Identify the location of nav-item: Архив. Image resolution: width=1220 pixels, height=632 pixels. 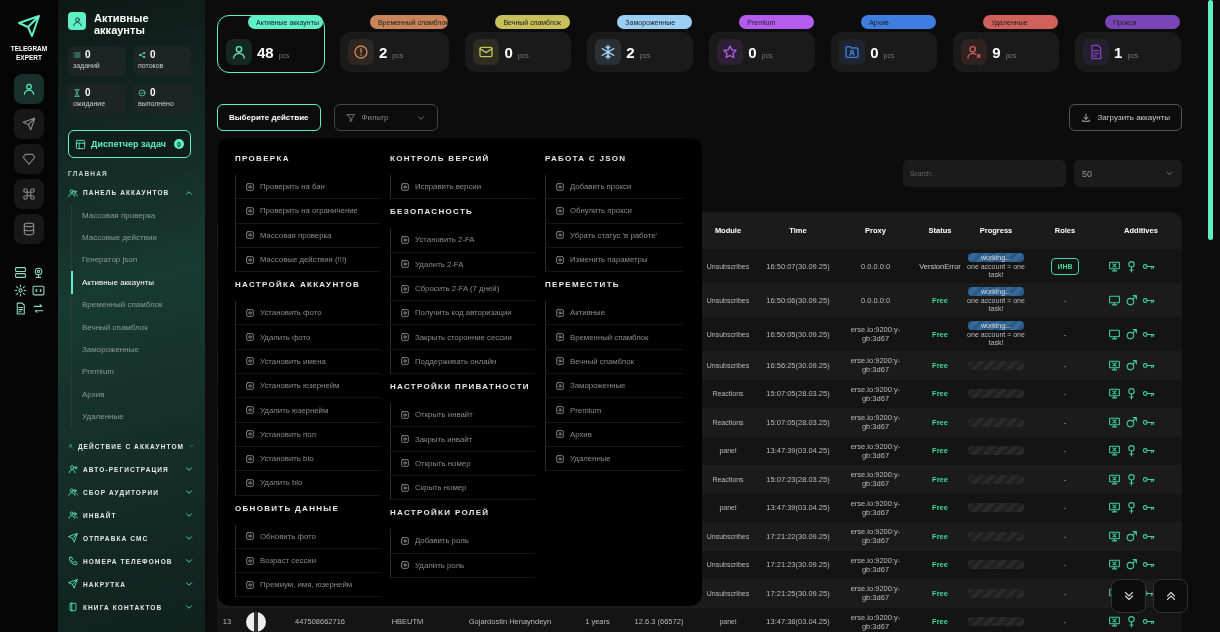
(133, 394).